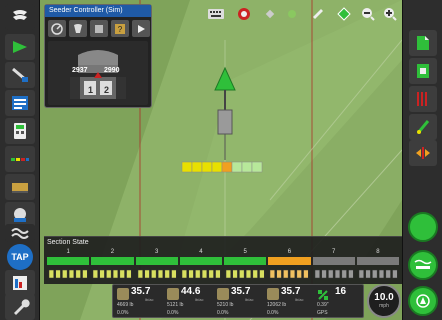 This screenshot has height=320, width=442. Describe the element at coordinates (270, 14) in the screenshot. I see `satellite-icon` at that location.